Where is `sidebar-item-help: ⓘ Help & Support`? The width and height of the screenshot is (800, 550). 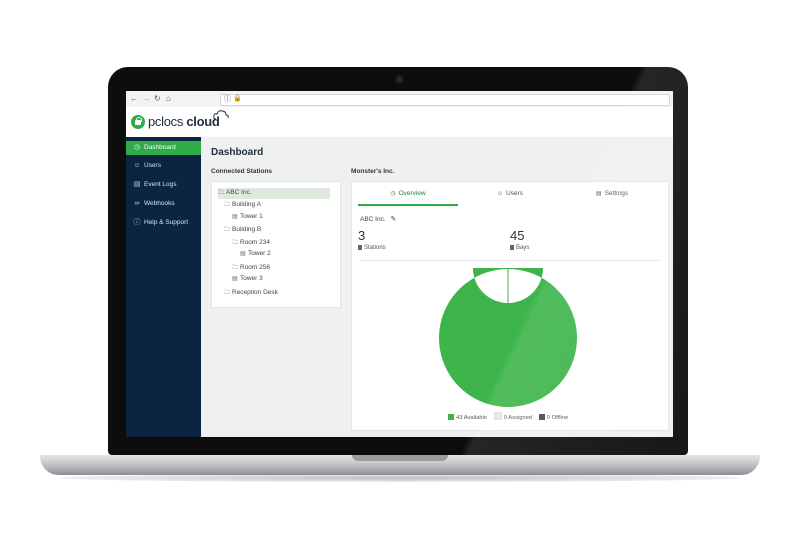
sidebar-item-help: ⓘ Help & Support is located at coordinates (163, 223).